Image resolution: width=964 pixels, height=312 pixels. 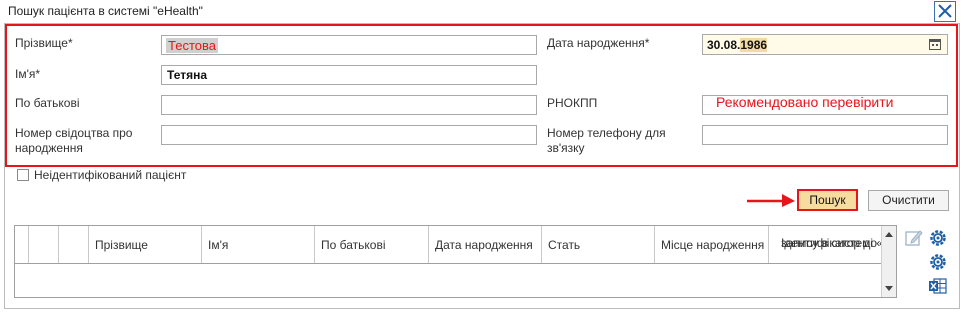 What do you see at coordinates (908, 200) in the screenshot?
I see `clear-button: Очистити` at bounding box center [908, 200].